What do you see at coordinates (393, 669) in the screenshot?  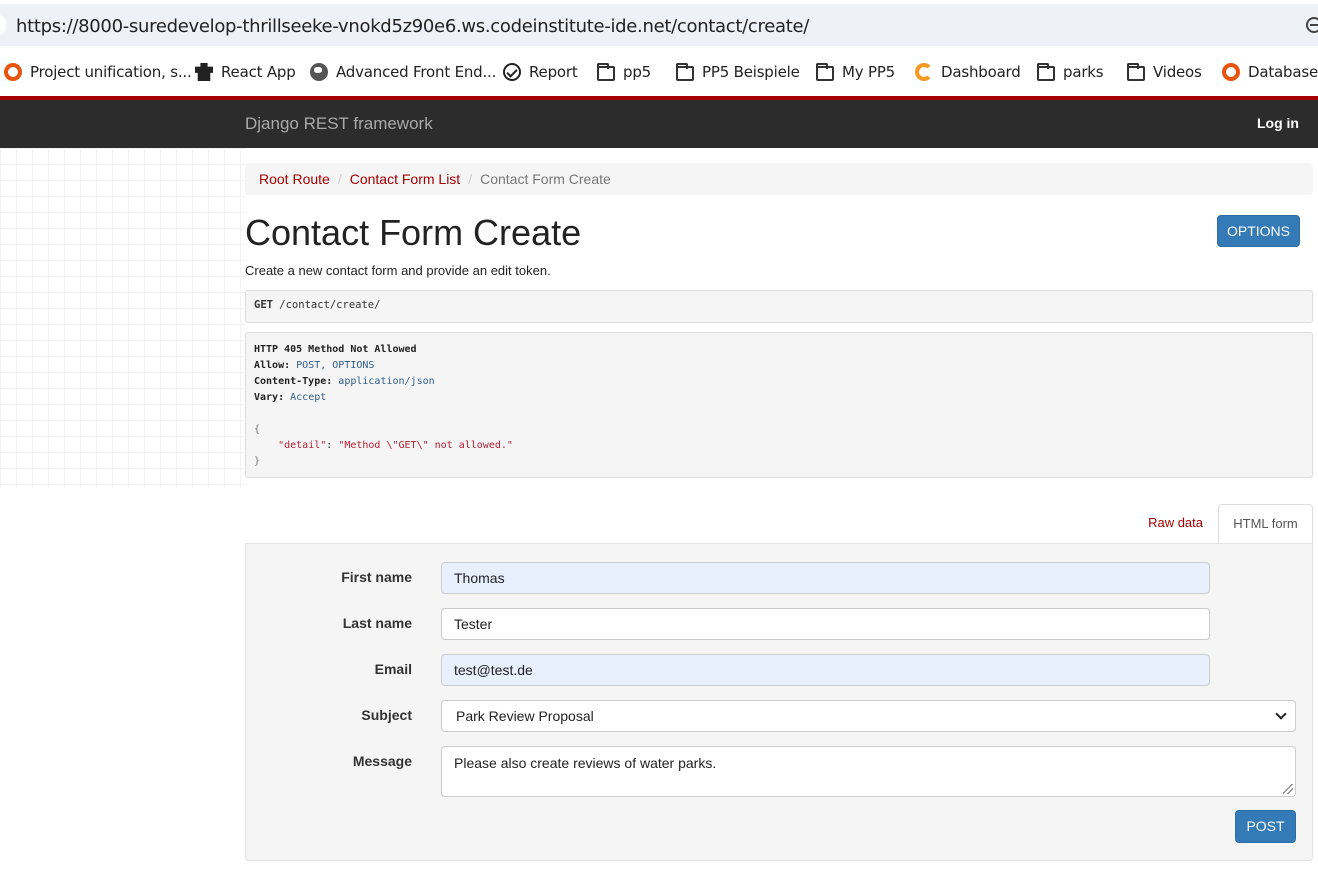 I see `email-label: Email` at bounding box center [393, 669].